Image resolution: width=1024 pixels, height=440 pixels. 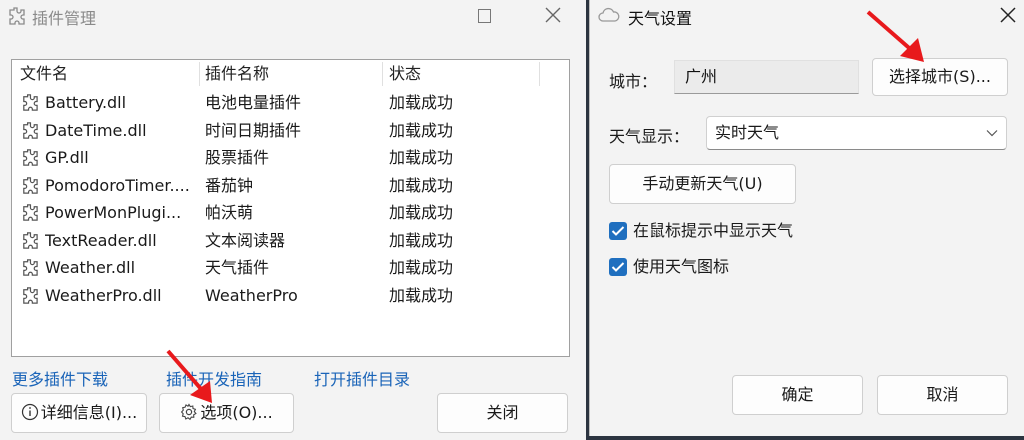 I want to click on show-in-tooltip-label: 在鼠标提示中显示天气, so click(x=713, y=230).